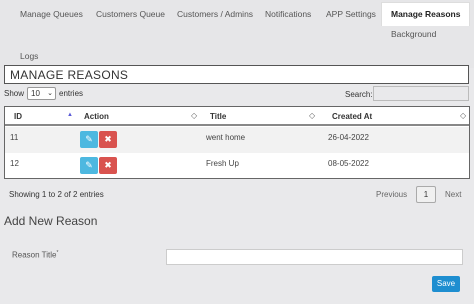 Image resolution: width=474 pixels, height=304 pixels. What do you see at coordinates (218, 116) in the screenshot?
I see `col-header-title: Title` at bounding box center [218, 116].